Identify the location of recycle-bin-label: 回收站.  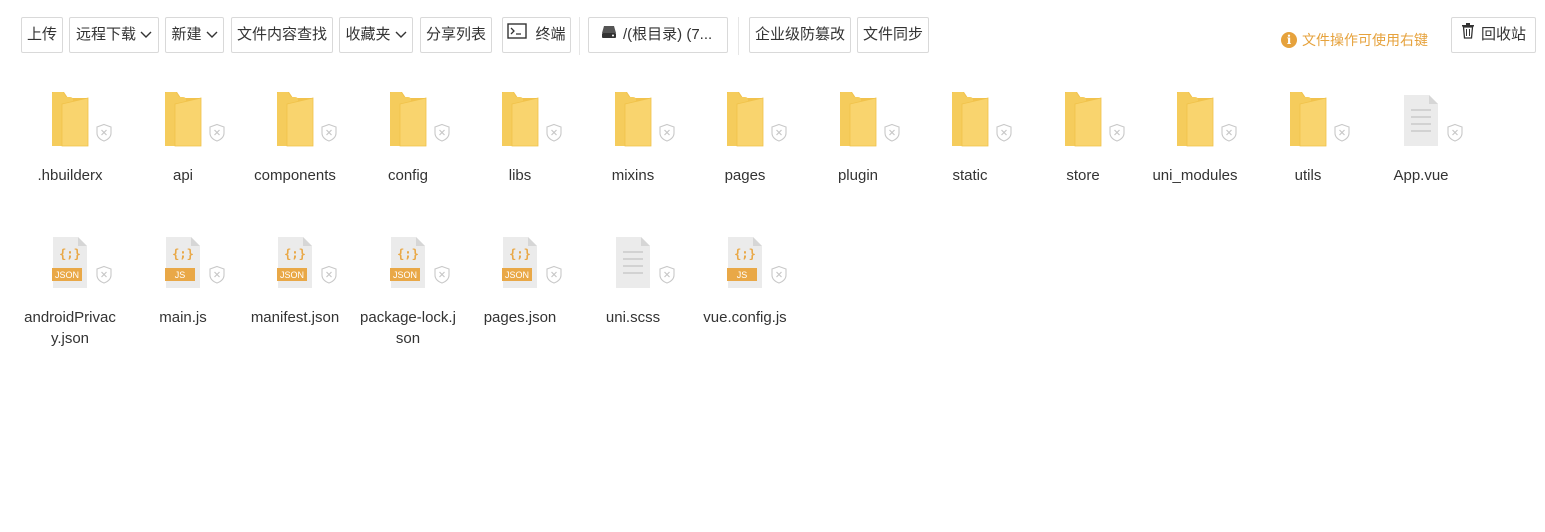
(1503, 34).